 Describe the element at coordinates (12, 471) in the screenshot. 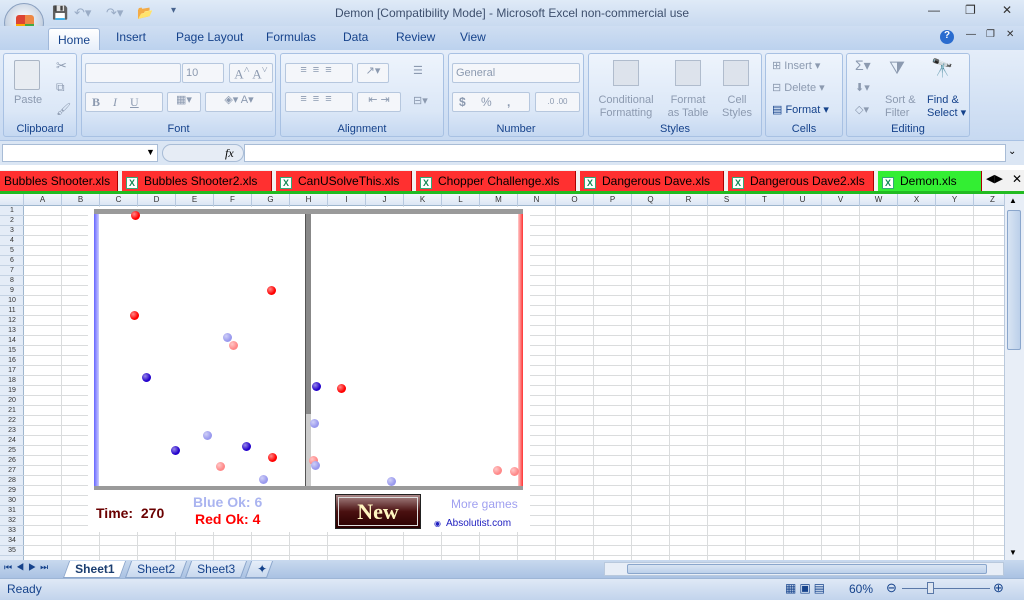

I see `row-header: 27` at that location.